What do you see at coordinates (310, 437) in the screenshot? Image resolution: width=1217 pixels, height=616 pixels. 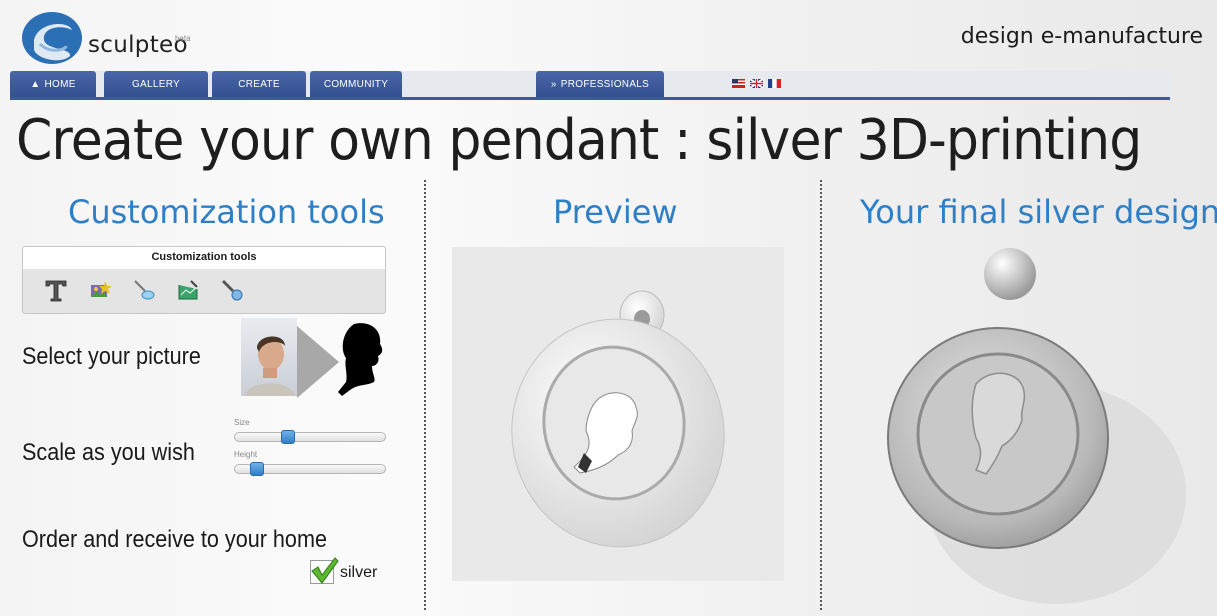 I see `size-slider` at bounding box center [310, 437].